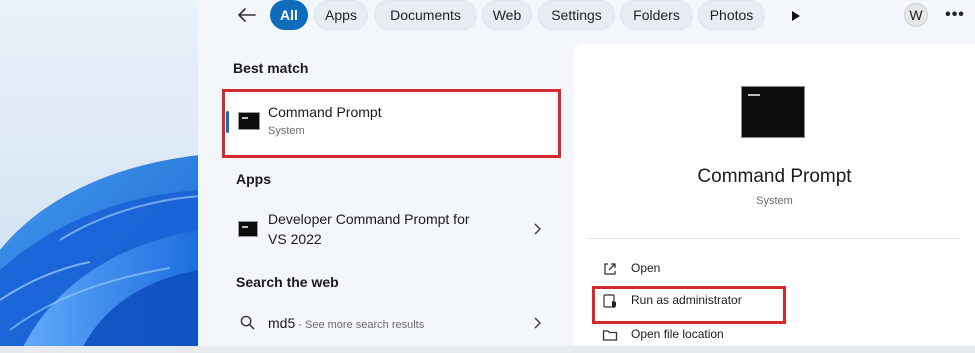  I want to click on details-subtitle: System, so click(774, 201).